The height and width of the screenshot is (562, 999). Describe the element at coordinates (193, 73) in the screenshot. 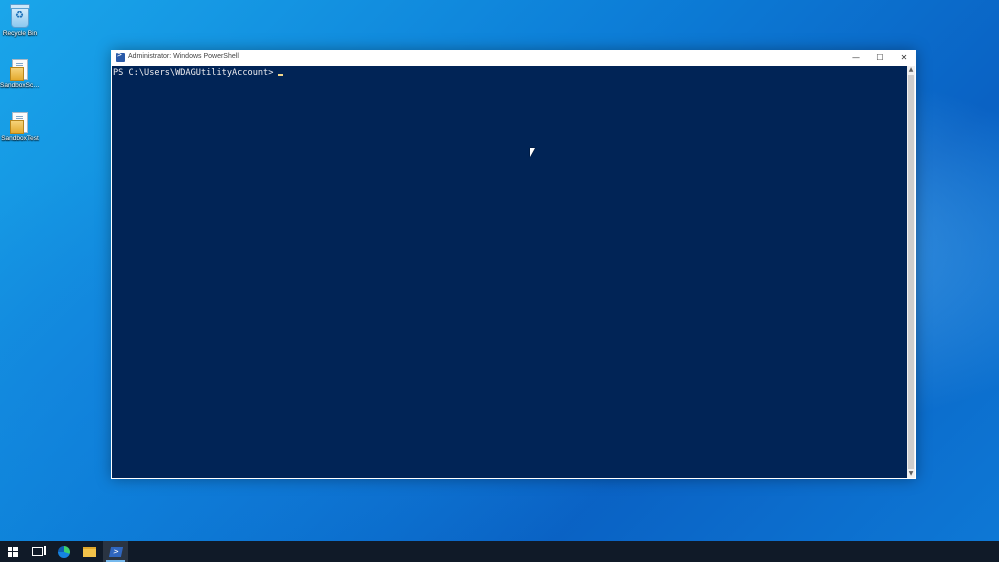

I see `console-prompt: PS C:\Users\WDAGUtilityAccount>` at that location.